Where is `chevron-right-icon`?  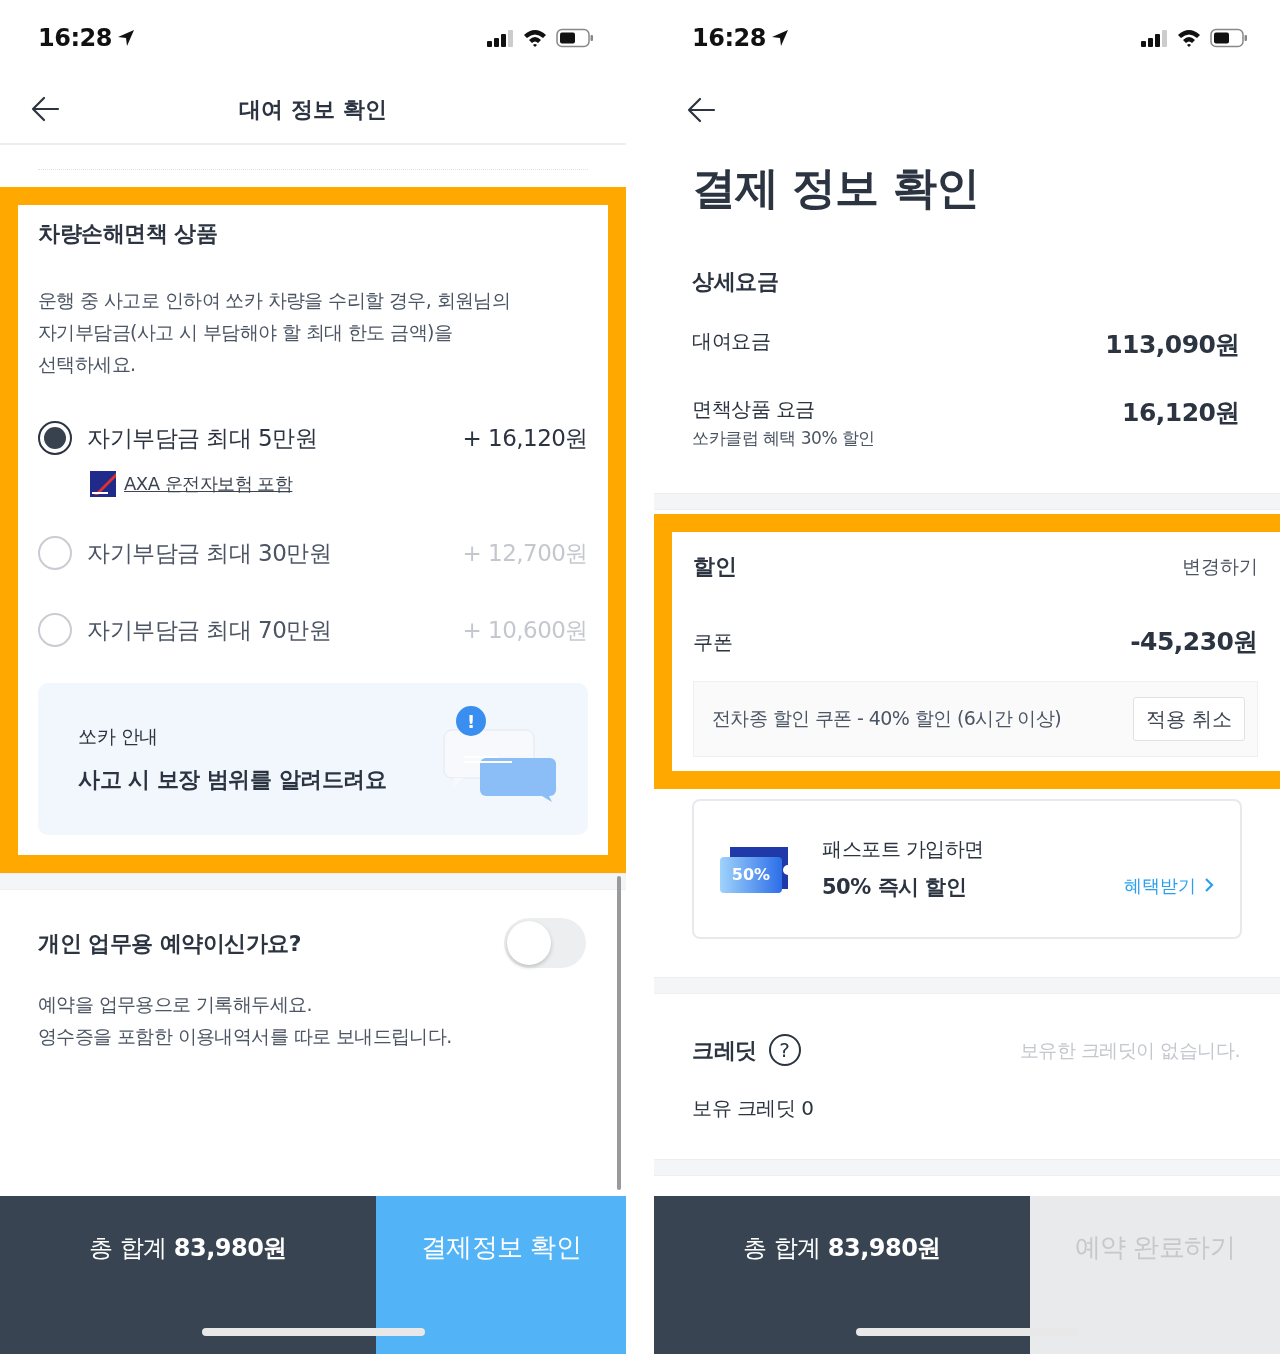 chevron-right-icon is located at coordinates (1209, 885).